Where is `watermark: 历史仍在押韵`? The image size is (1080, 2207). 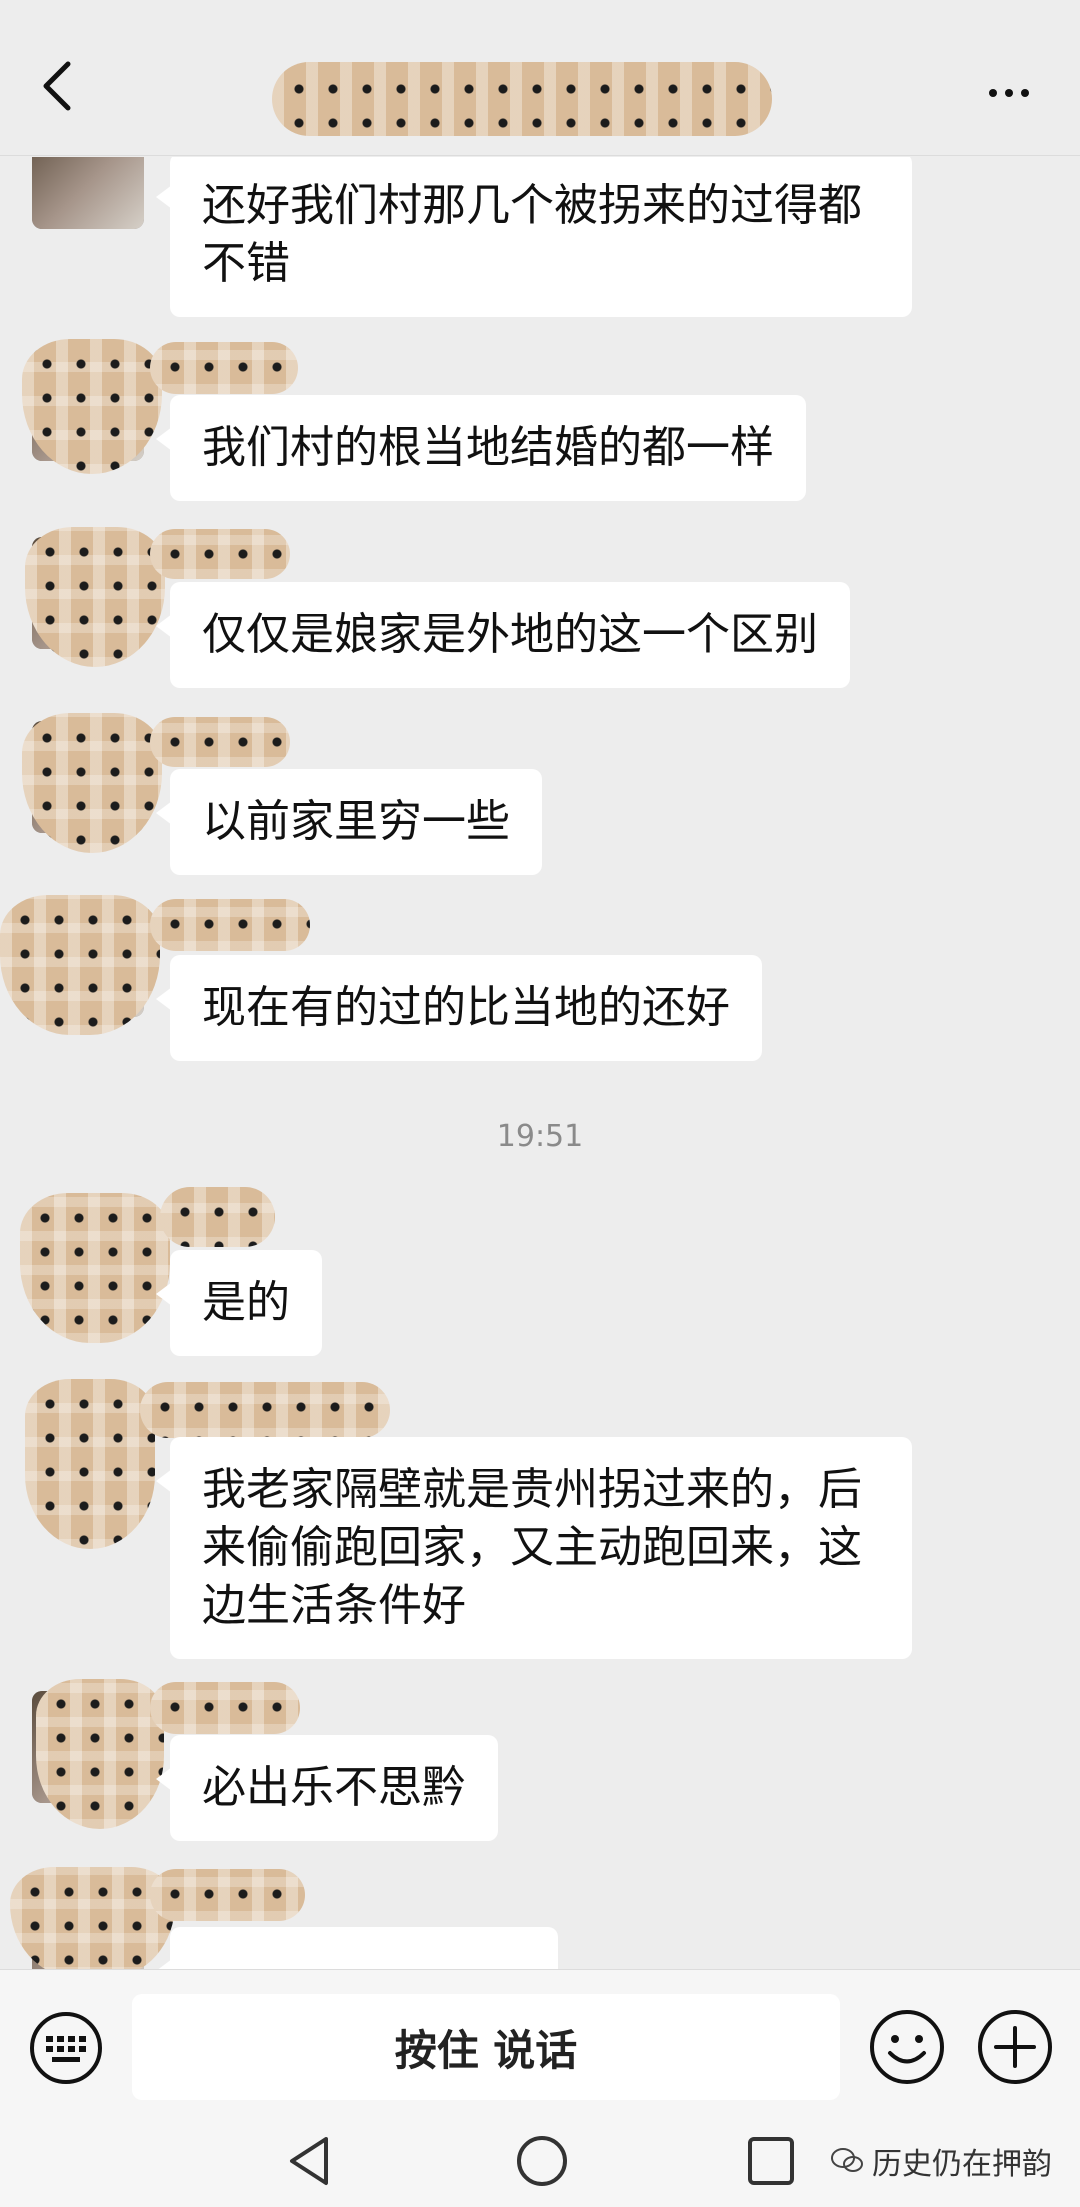 watermark: 历史仍在押韵 is located at coordinates (941, 2161).